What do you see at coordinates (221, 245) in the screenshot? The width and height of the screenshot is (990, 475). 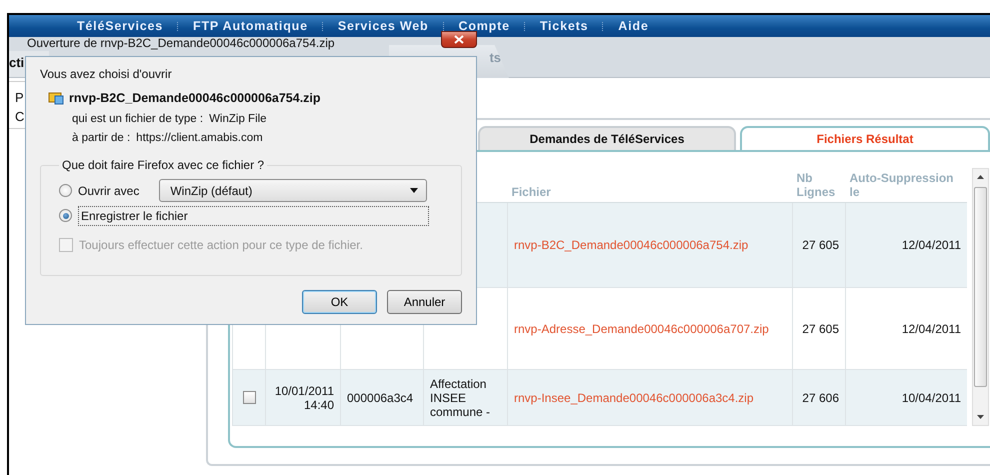 I see `checkbox-label: Toujours effectuer cette action pour ce type de fichier.` at bounding box center [221, 245].